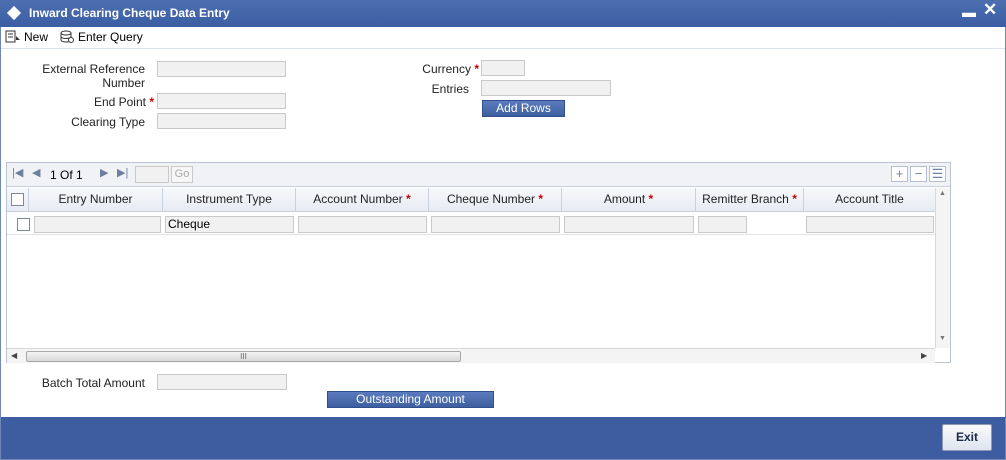 Image resolution: width=1006 pixels, height=460 pixels. Describe the element at coordinates (221, 121) in the screenshot. I see `clearing-type-input` at that location.